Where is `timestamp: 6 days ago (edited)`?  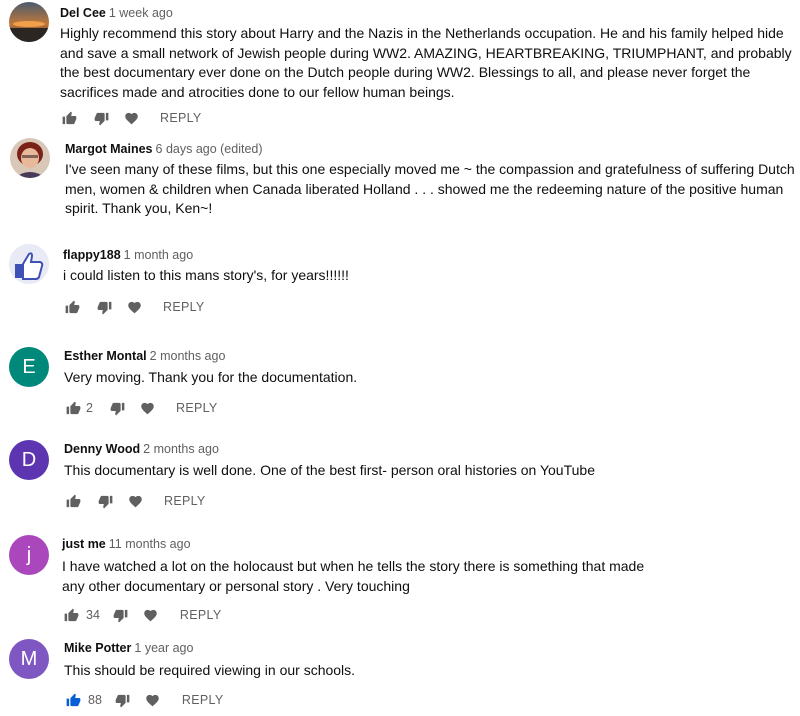
timestamp: 6 days ago (edited) is located at coordinates (209, 149).